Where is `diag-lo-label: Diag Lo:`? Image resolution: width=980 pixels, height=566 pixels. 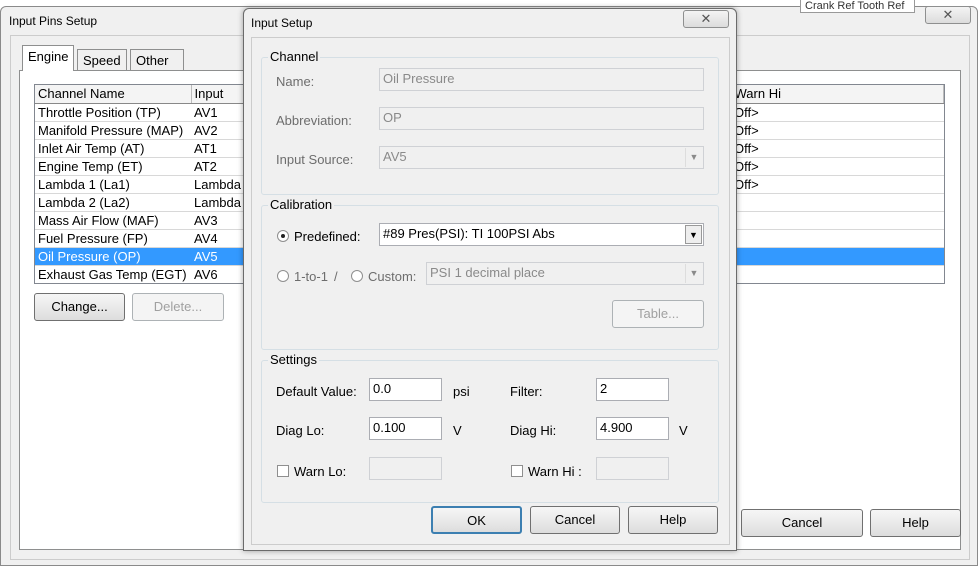 diag-lo-label: Diag Lo: is located at coordinates (300, 430).